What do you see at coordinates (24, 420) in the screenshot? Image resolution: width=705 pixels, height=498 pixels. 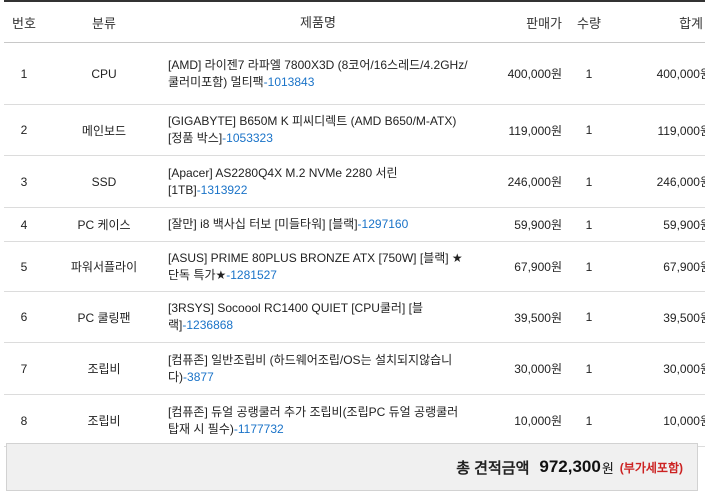 I see `row-no: 8` at bounding box center [24, 420].